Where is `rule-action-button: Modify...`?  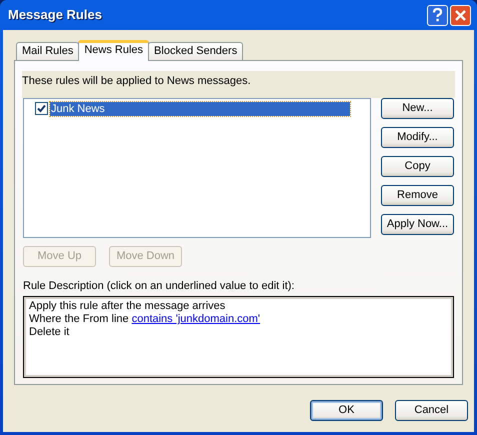
rule-action-button: Modify... is located at coordinates (417, 137).